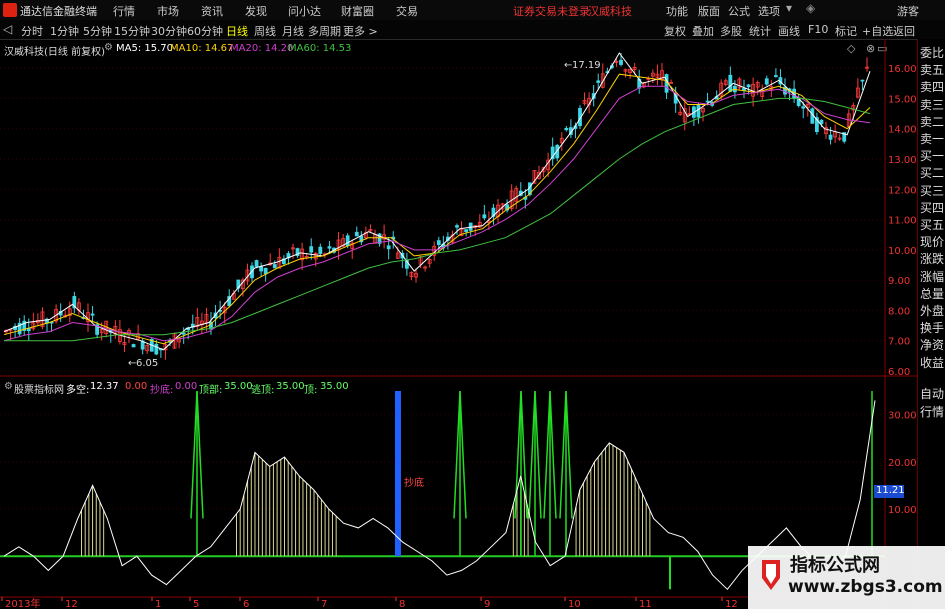 This screenshot has width=945, height=609. What do you see at coordinates (677, 11) in the screenshot?
I see `menu-gongneng: 功能` at bounding box center [677, 11].